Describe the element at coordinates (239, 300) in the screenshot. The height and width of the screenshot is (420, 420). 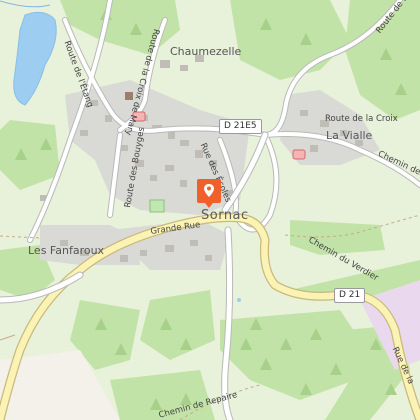
I see `pond-dot` at that location.